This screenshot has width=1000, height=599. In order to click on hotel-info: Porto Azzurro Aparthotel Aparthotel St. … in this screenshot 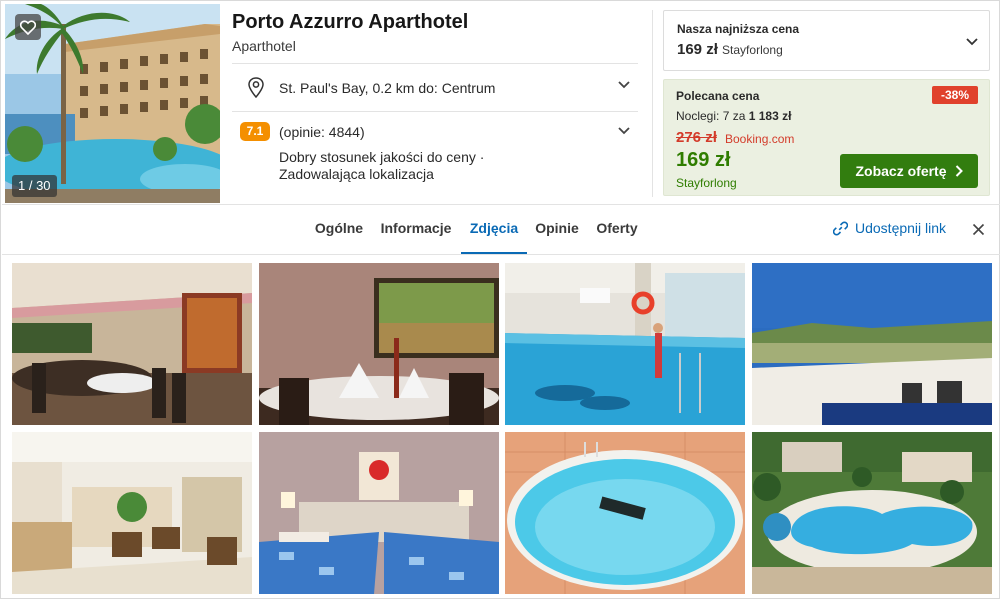, I will do `click(435, 103)`.